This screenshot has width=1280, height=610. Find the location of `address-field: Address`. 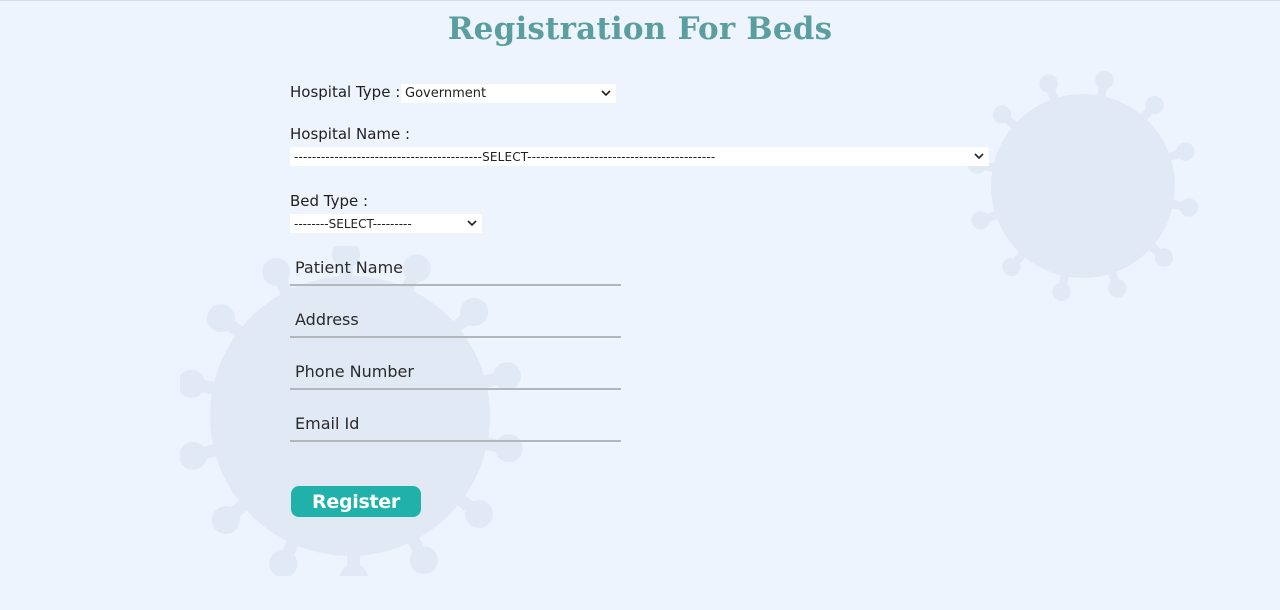

address-field: Address is located at coordinates (455, 322).